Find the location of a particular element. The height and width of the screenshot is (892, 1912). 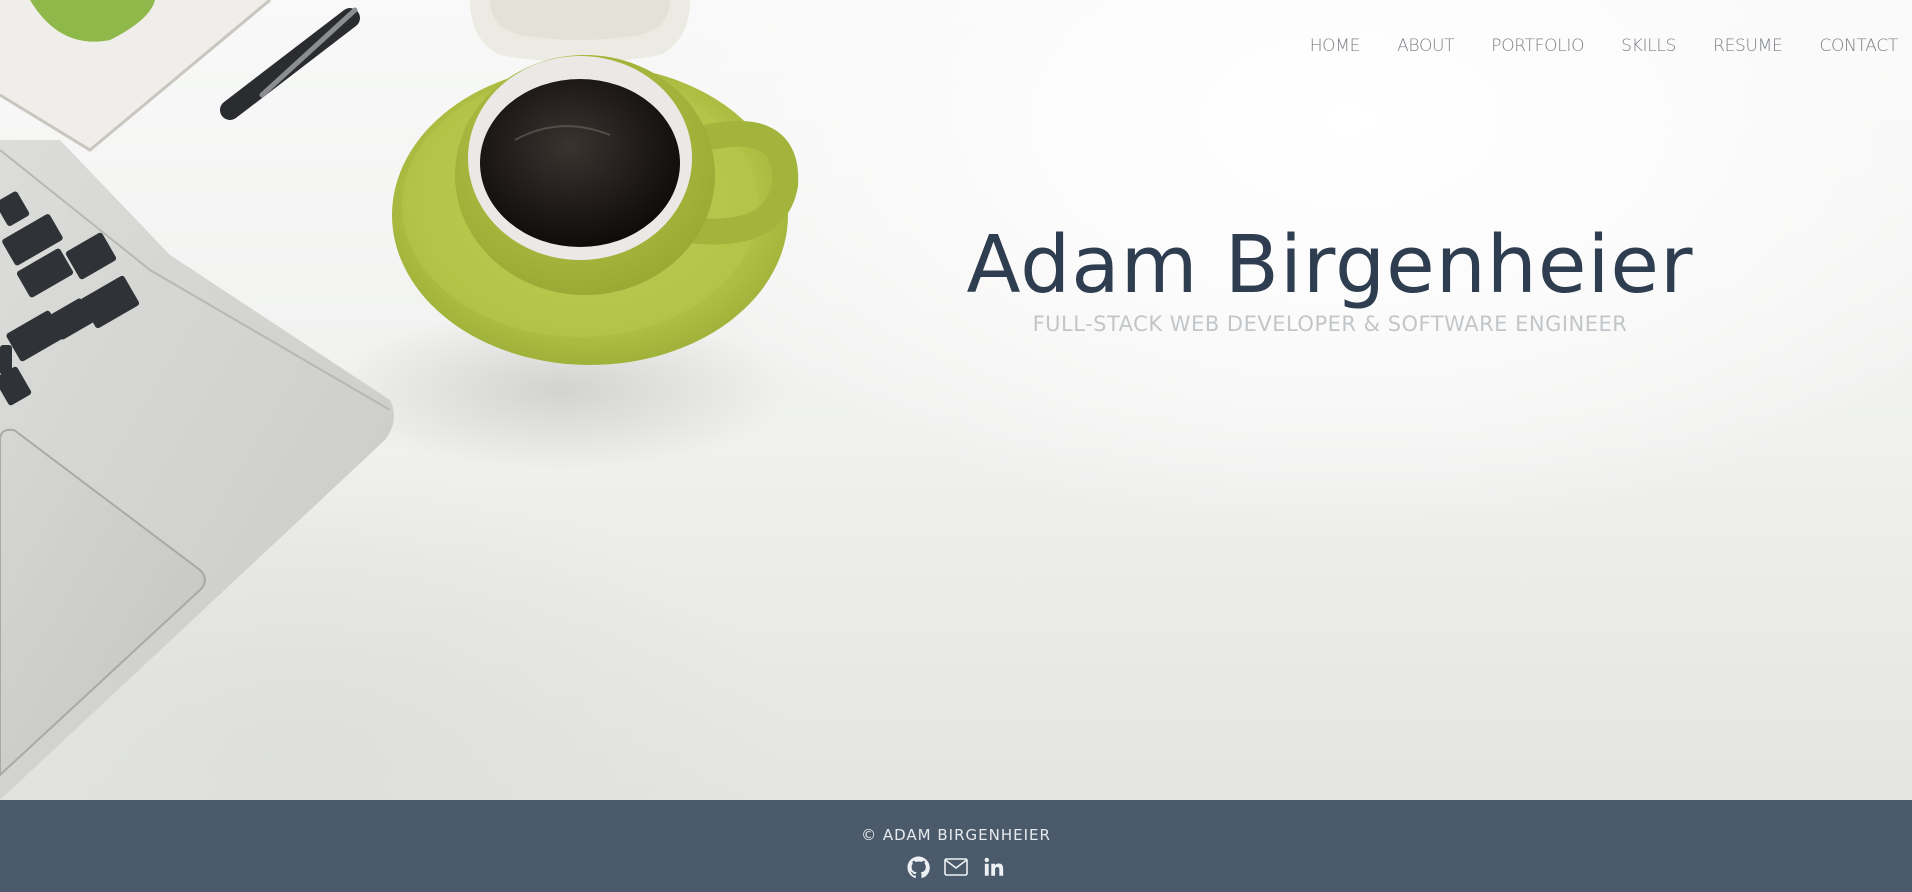

footer-social-links is located at coordinates (956, 867).